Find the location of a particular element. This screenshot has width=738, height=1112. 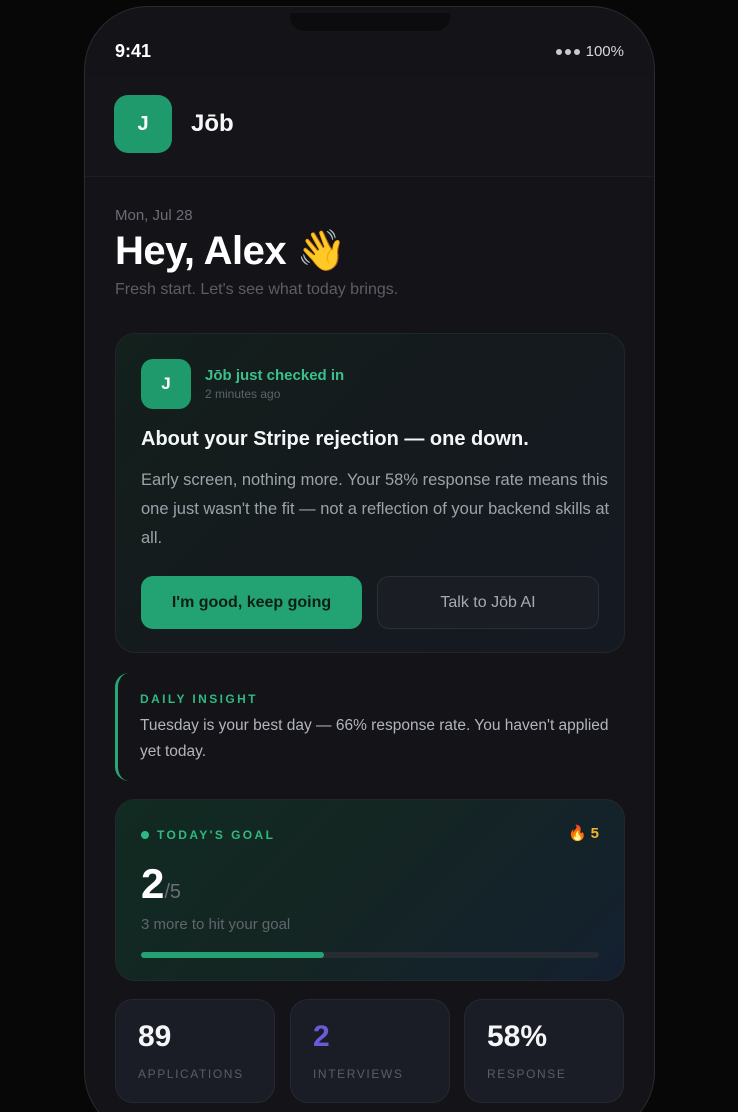

greeting-text: Hey, Alex is located at coordinates (201, 251).